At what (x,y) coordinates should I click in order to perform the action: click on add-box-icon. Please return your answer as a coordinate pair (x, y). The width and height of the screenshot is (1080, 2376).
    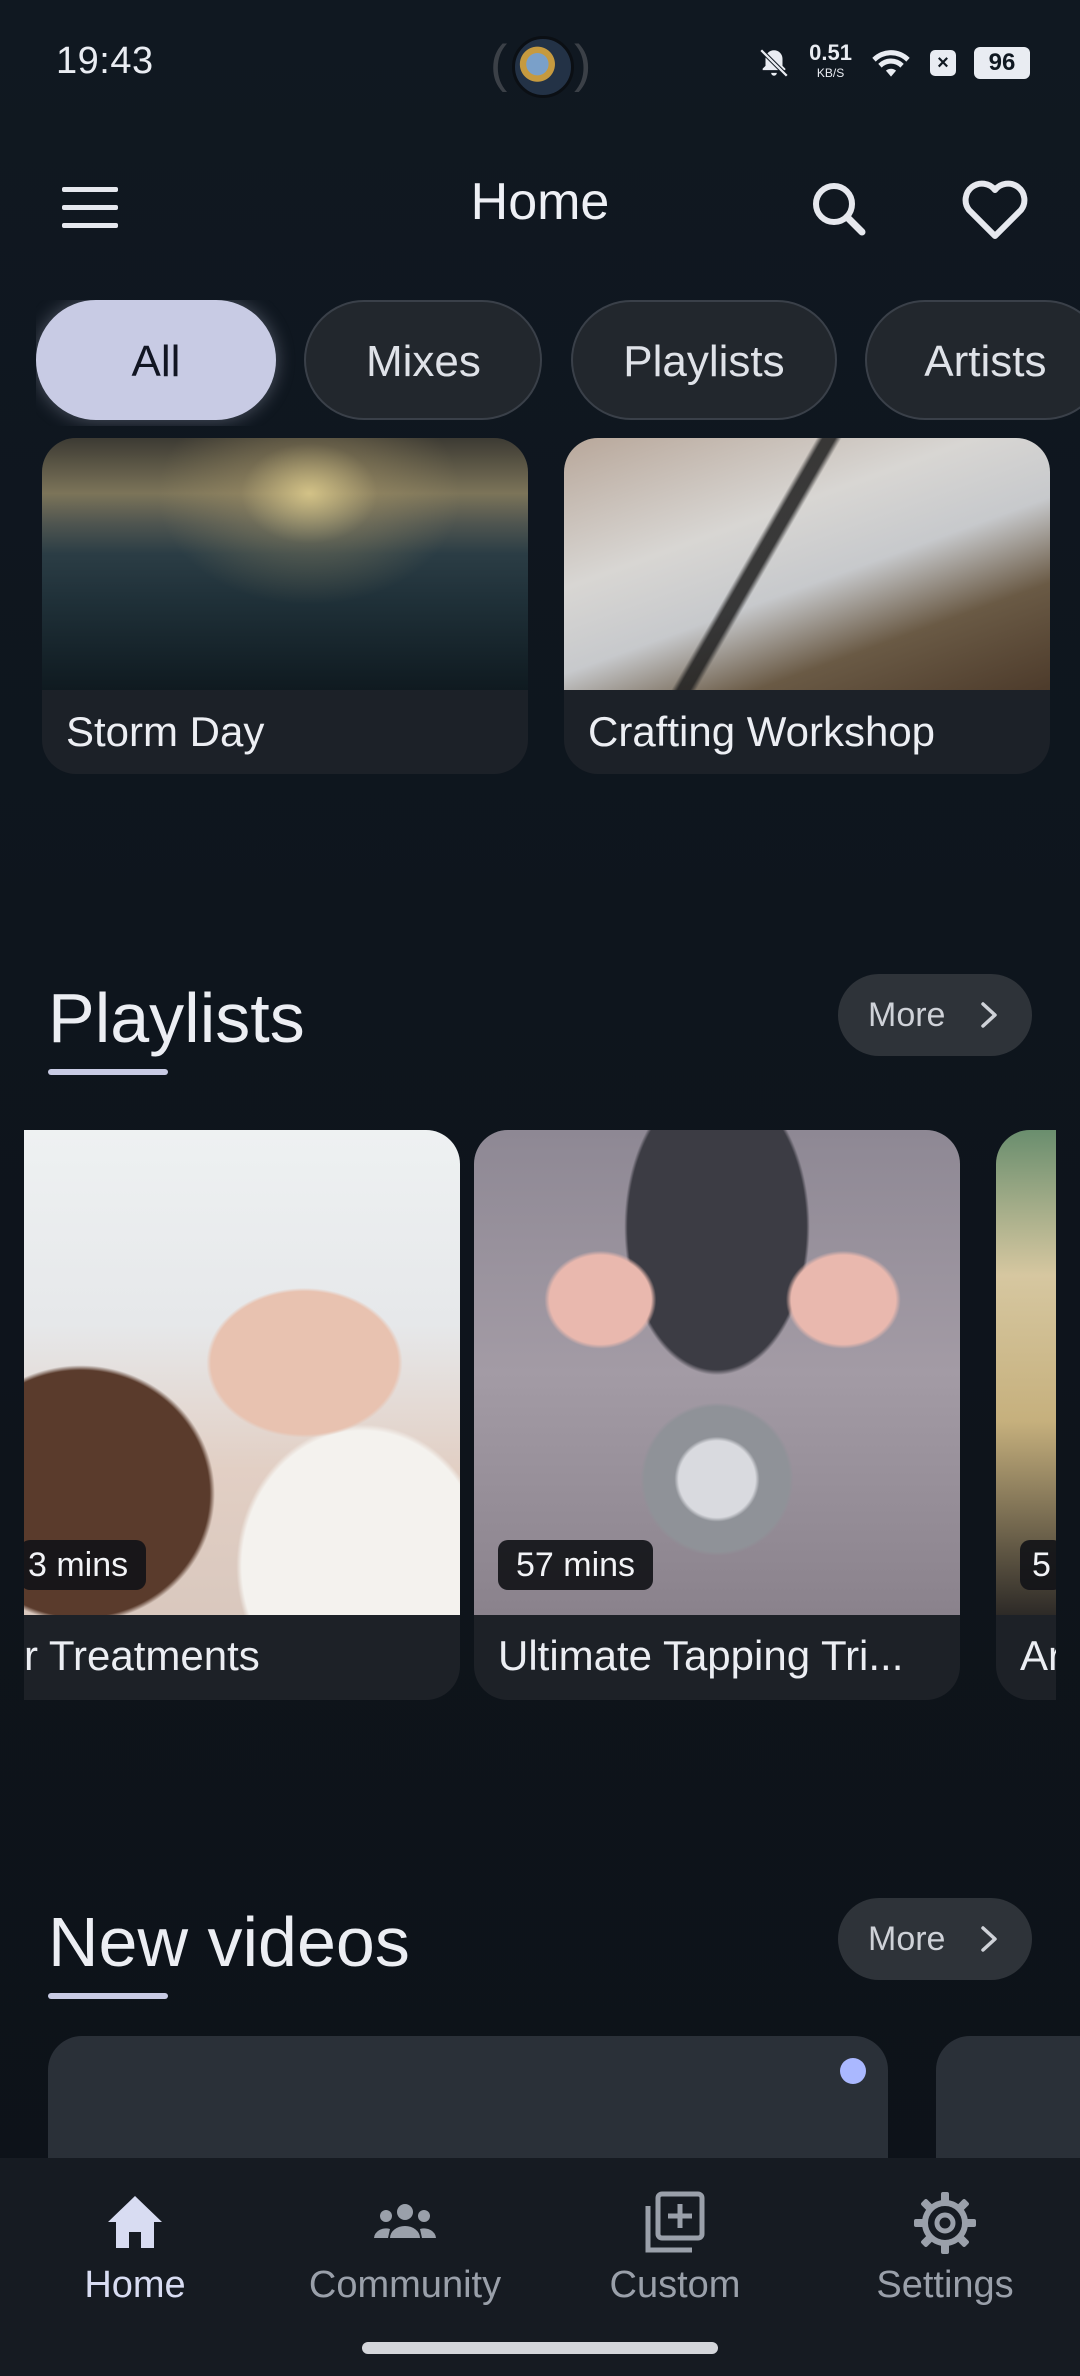
    Looking at the image, I should click on (675, 2222).